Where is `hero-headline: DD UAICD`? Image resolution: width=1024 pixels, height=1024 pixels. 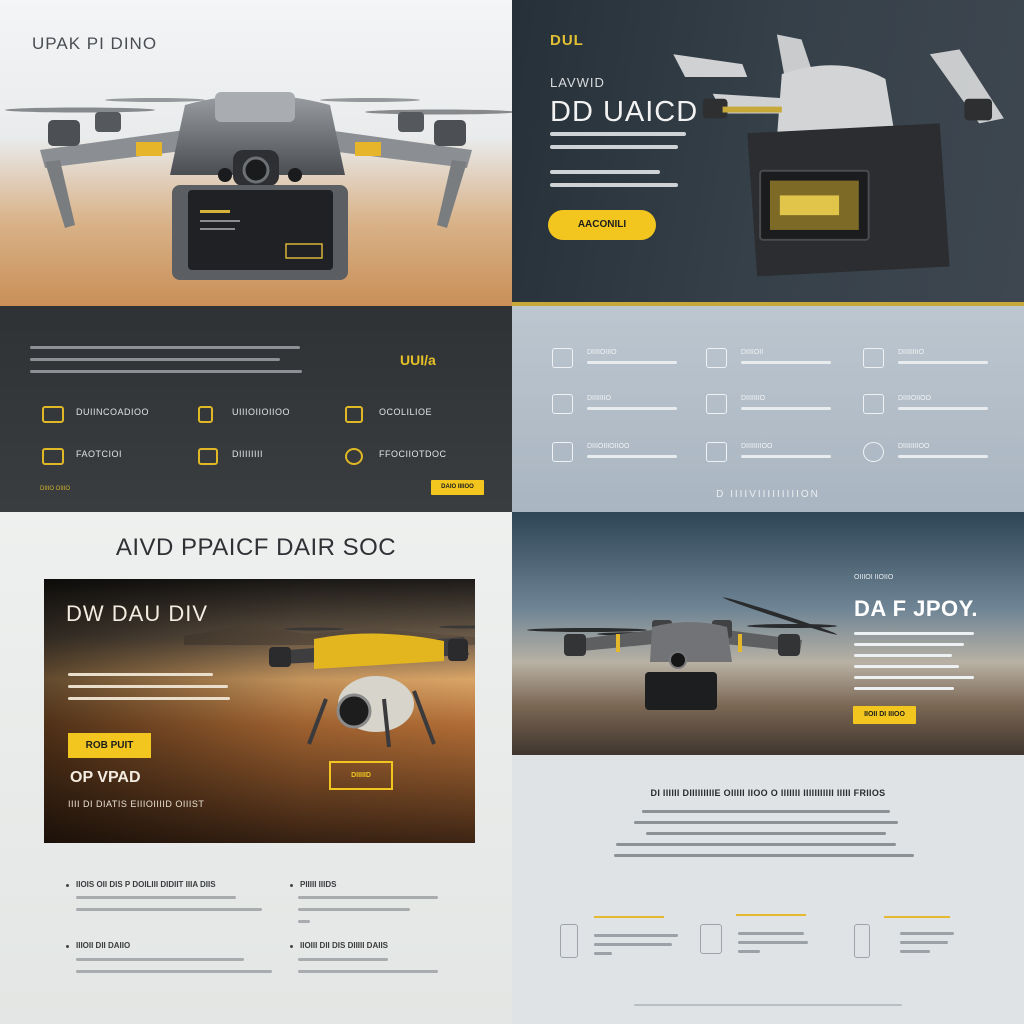
hero-headline: DD UAICD is located at coordinates (624, 112).